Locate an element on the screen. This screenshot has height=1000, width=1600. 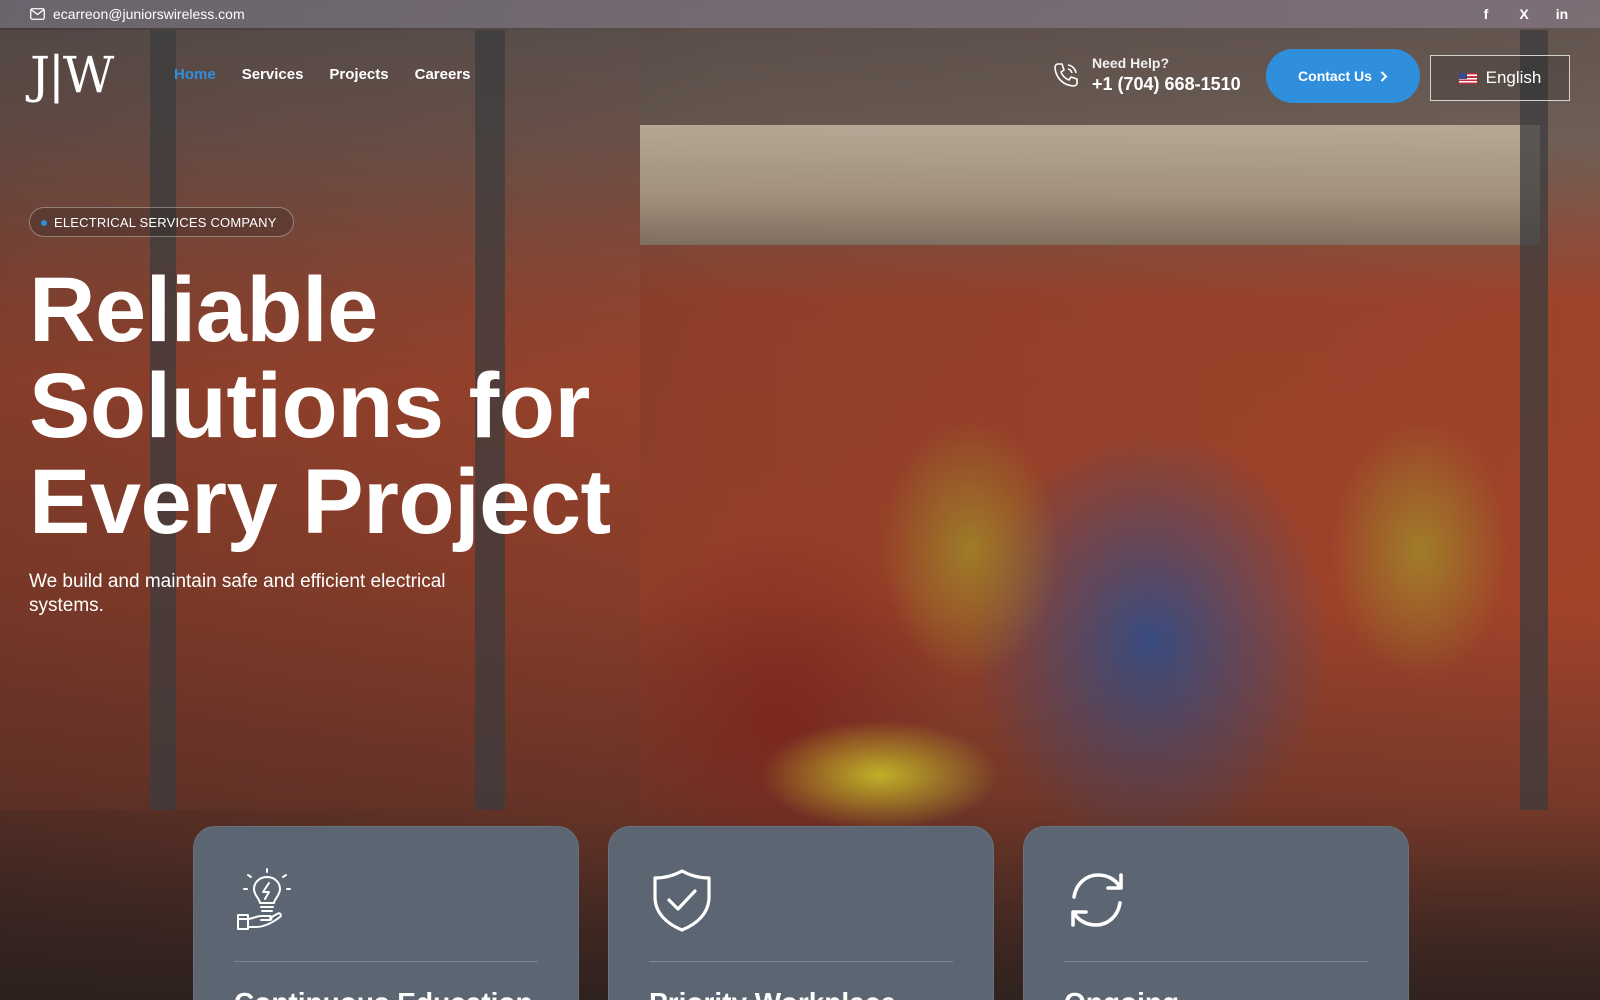
feature-card: Priority Workplace is located at coordinates (801, 913).